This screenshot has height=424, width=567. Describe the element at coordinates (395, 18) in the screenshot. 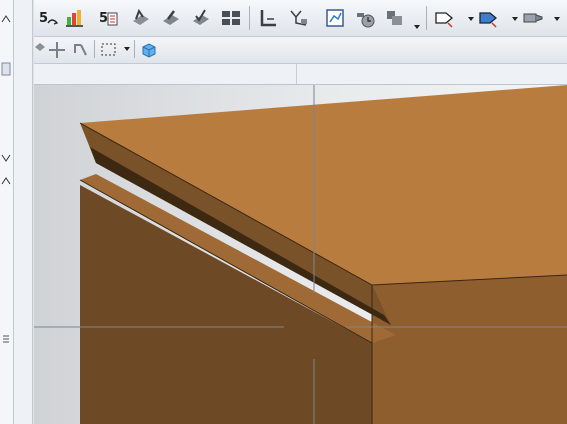

I see `pattern-icon` at that location.